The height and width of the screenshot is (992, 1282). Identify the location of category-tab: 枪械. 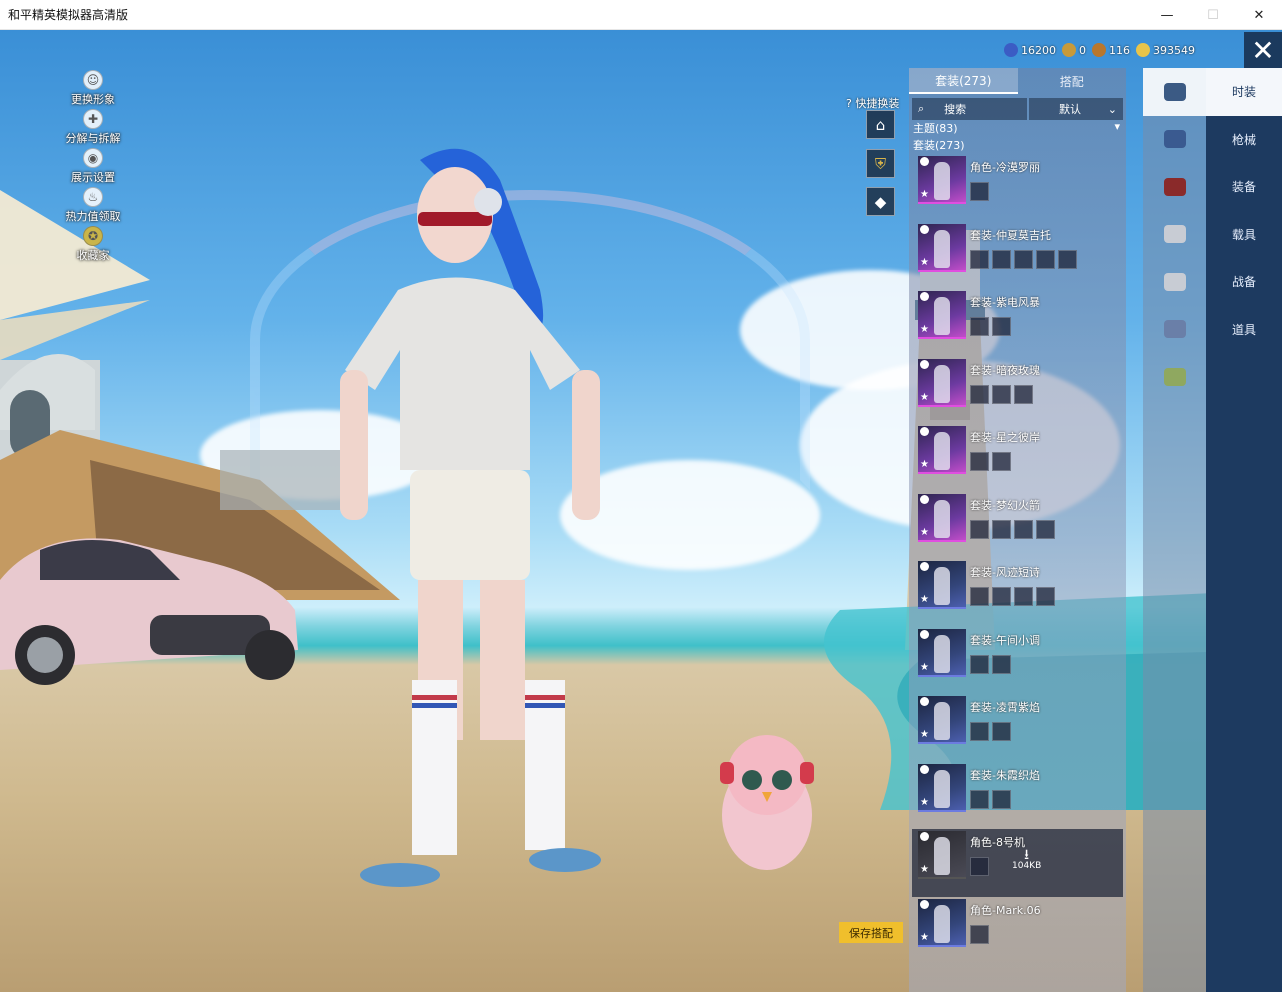
(1244, 140).